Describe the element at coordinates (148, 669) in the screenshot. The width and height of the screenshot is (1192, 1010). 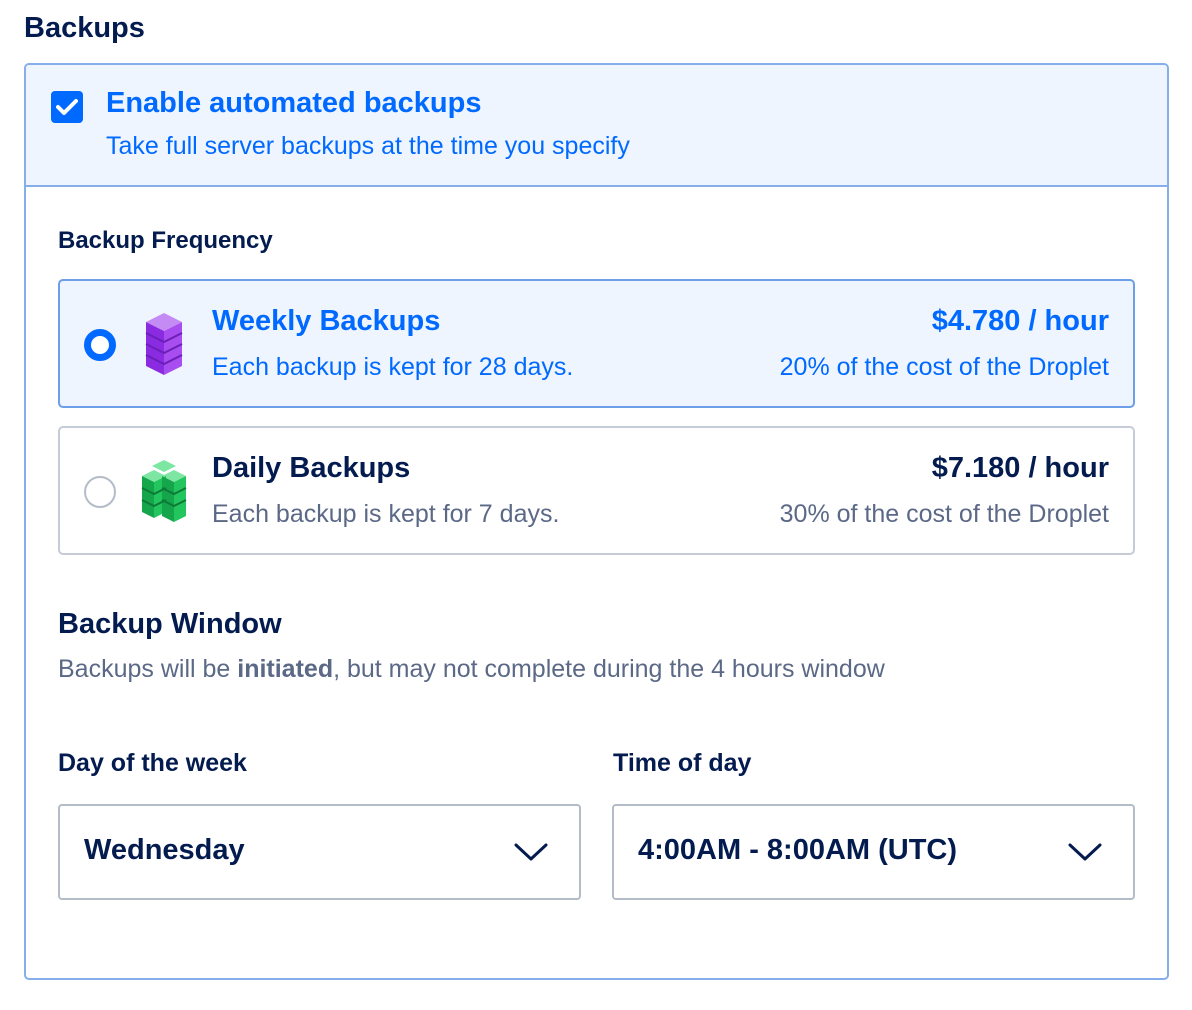
I see `backup-window-subtitle-pre: Backups will be` at that location.